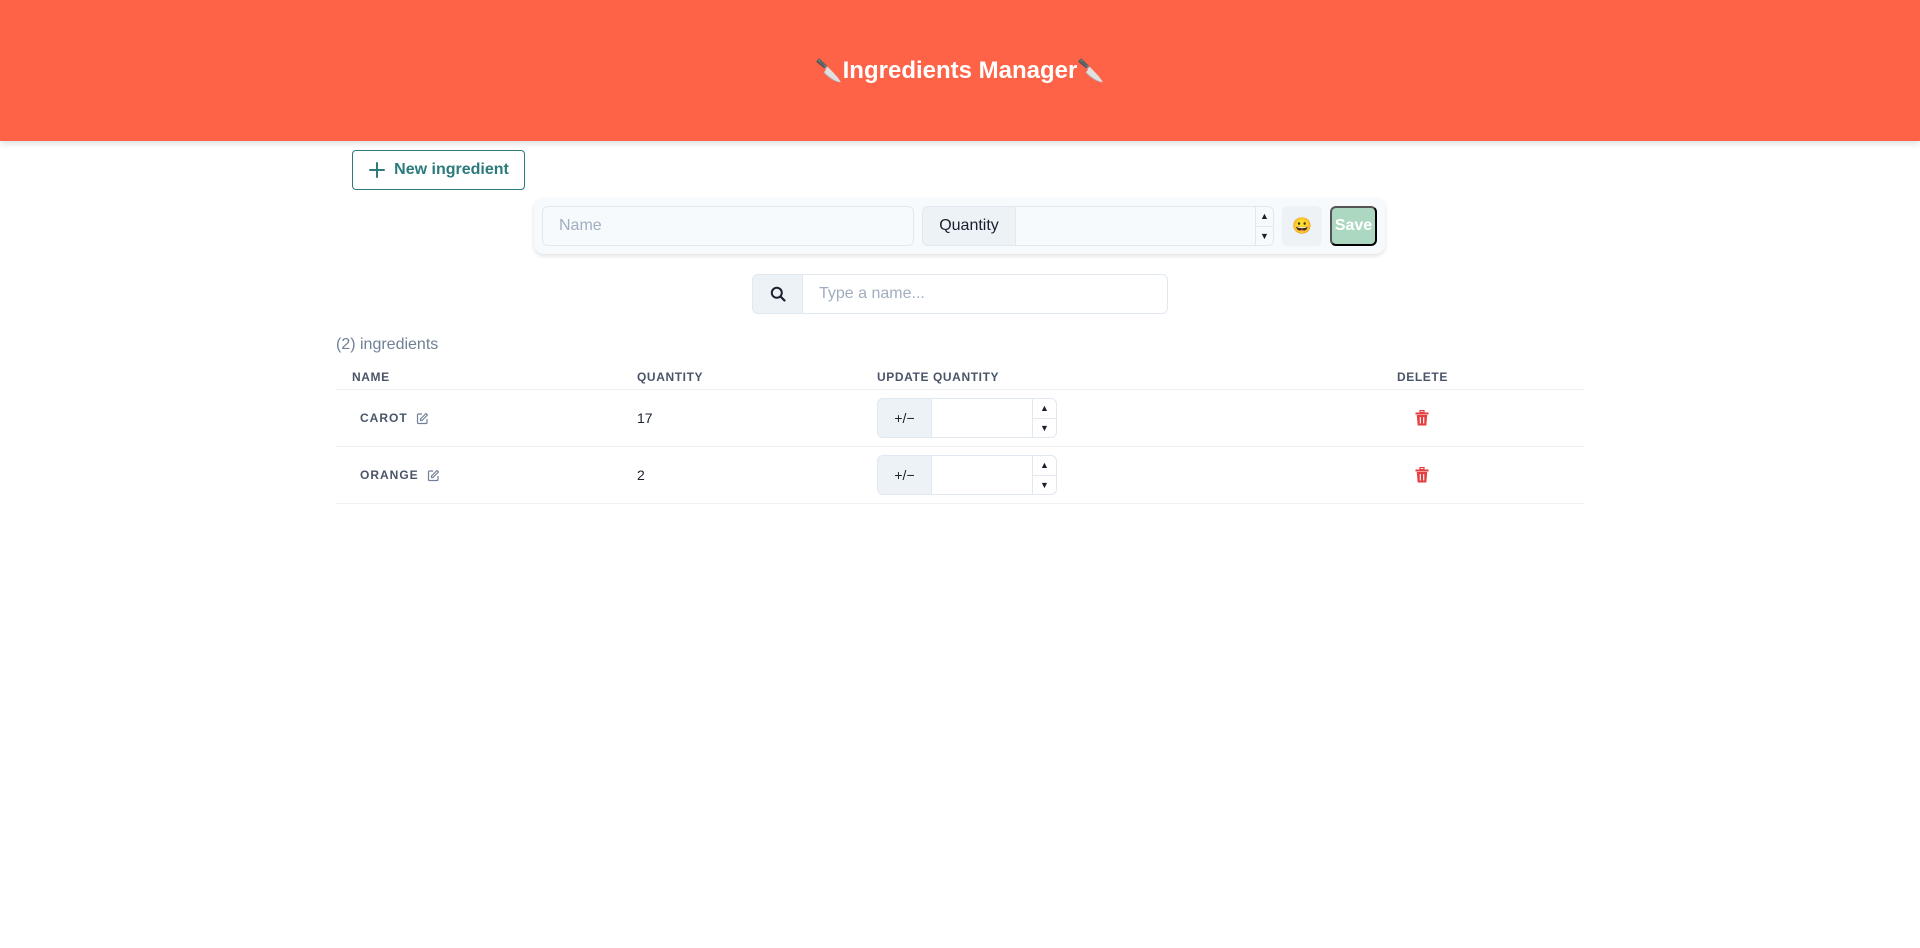 This screenshot has width=1920, height=948. What do you see at coordinates (1135, 226) in the screenshot?
I see `quantity-input` at bounding box center [1135, 226].